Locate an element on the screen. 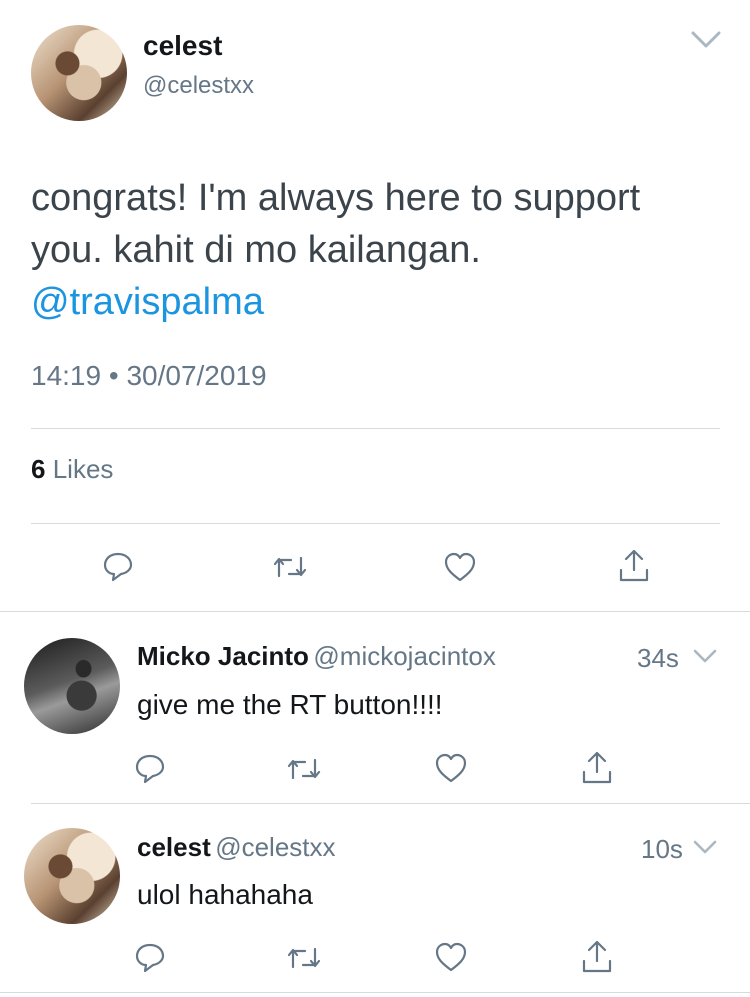 The image size is (750, 997). reply-author-handle: @celestxx is located at coordinates (275, 847).